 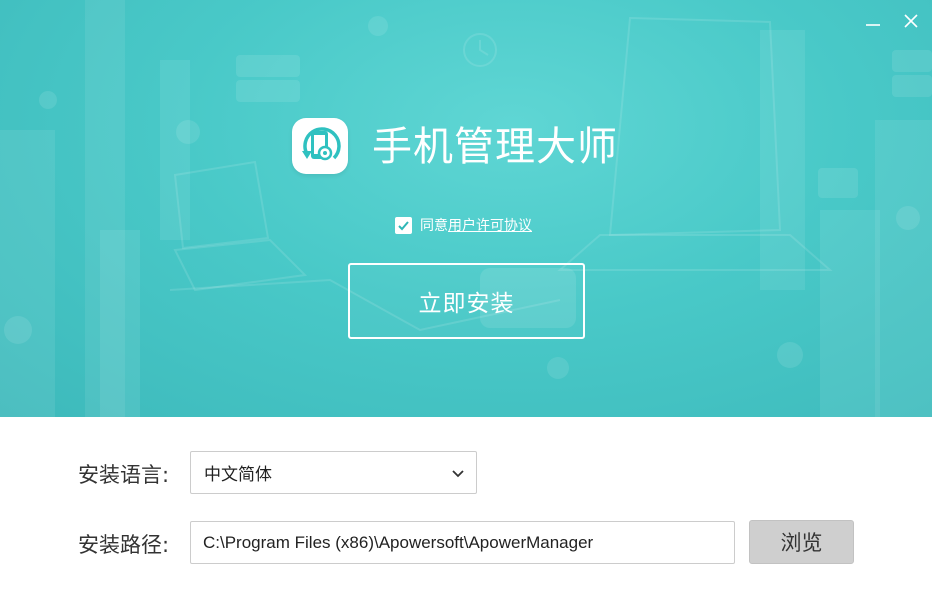 What do you see at coordinates (490, 225) in the screenshot?
I see `license-link: 用户许可协议` at bounding box center [490, 225].